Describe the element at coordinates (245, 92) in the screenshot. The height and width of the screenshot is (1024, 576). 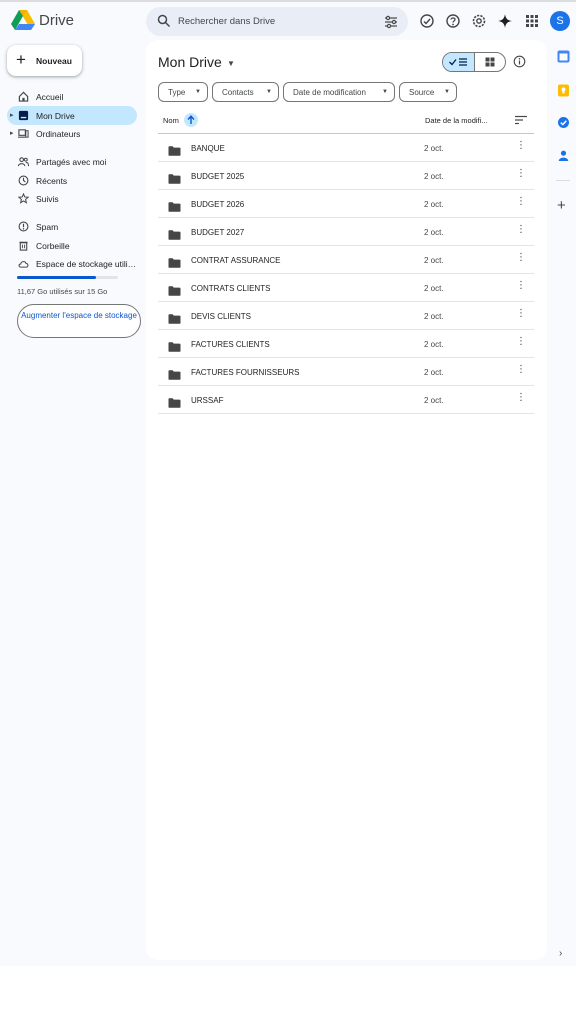
I see `filter-contacts-chip: Contacts ▼` at that location.